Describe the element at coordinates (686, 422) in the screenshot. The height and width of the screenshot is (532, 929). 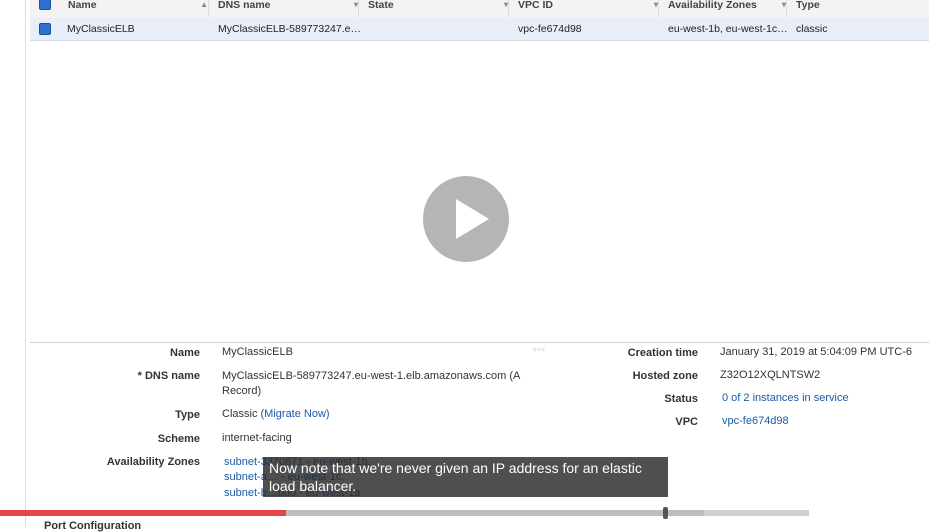
I see `vpc-label: VPC` at that location.